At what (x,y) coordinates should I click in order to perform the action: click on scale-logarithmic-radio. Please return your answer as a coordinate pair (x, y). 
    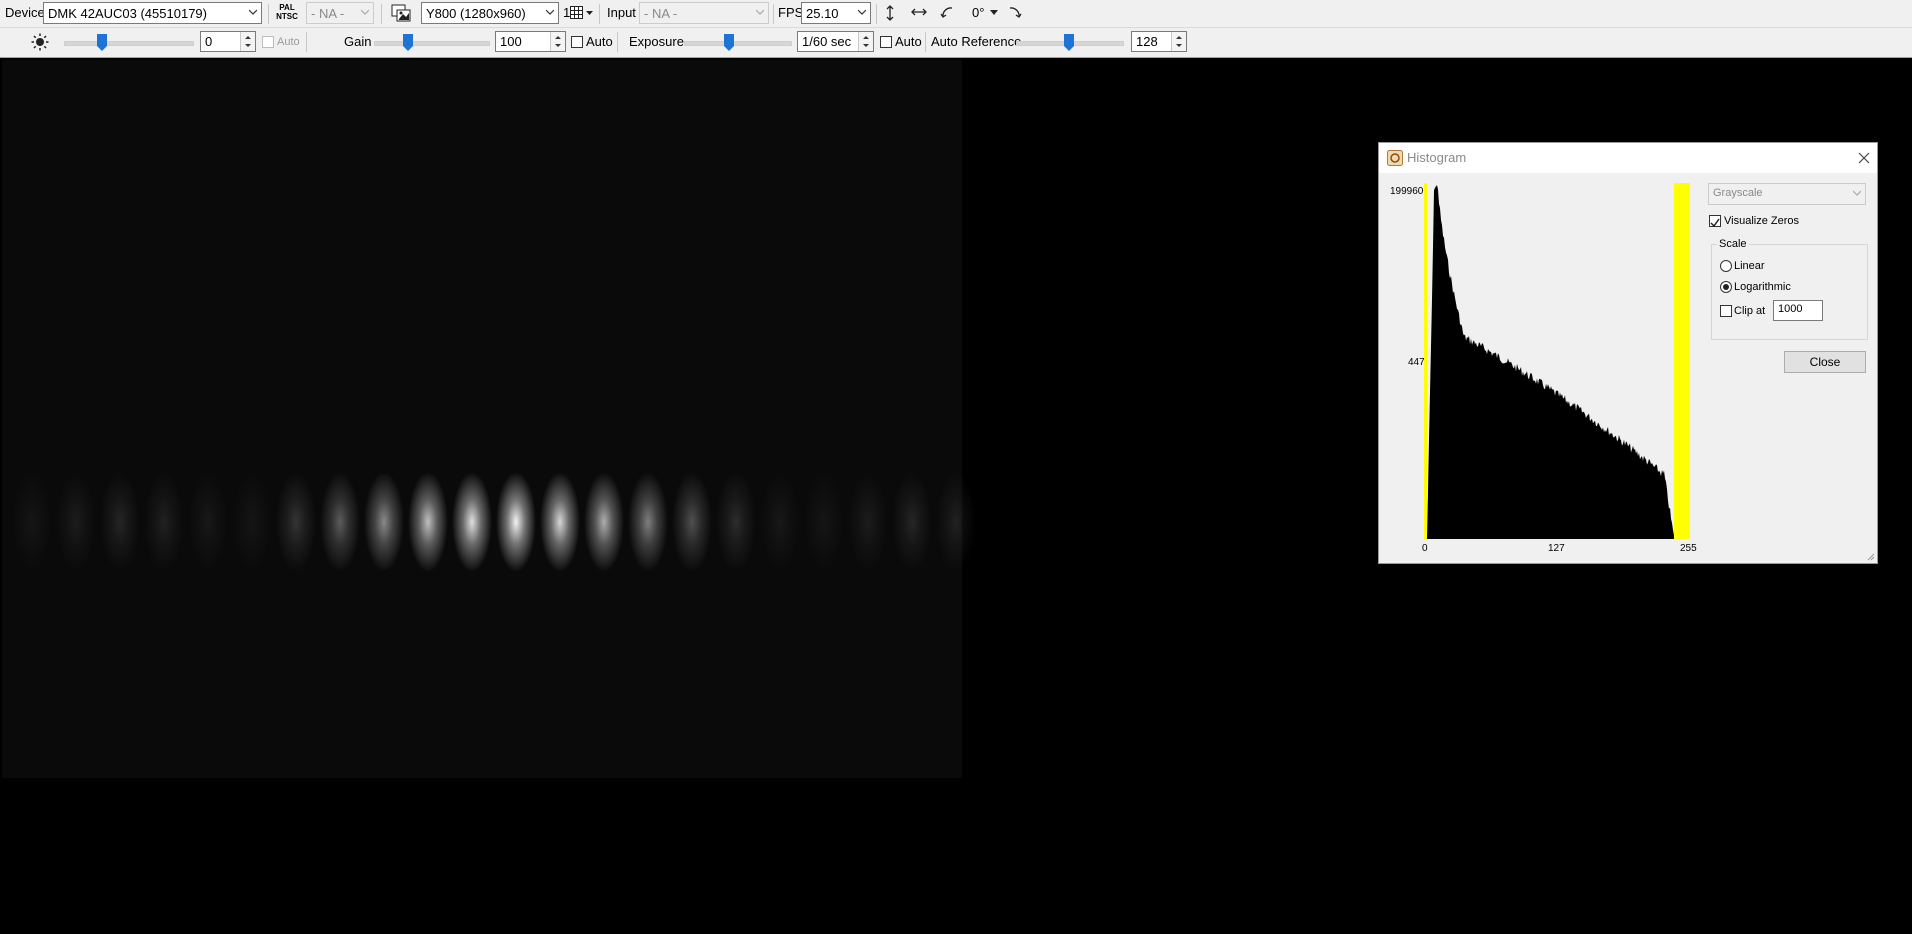
    Looking at the image, I should click on (1726, 287).